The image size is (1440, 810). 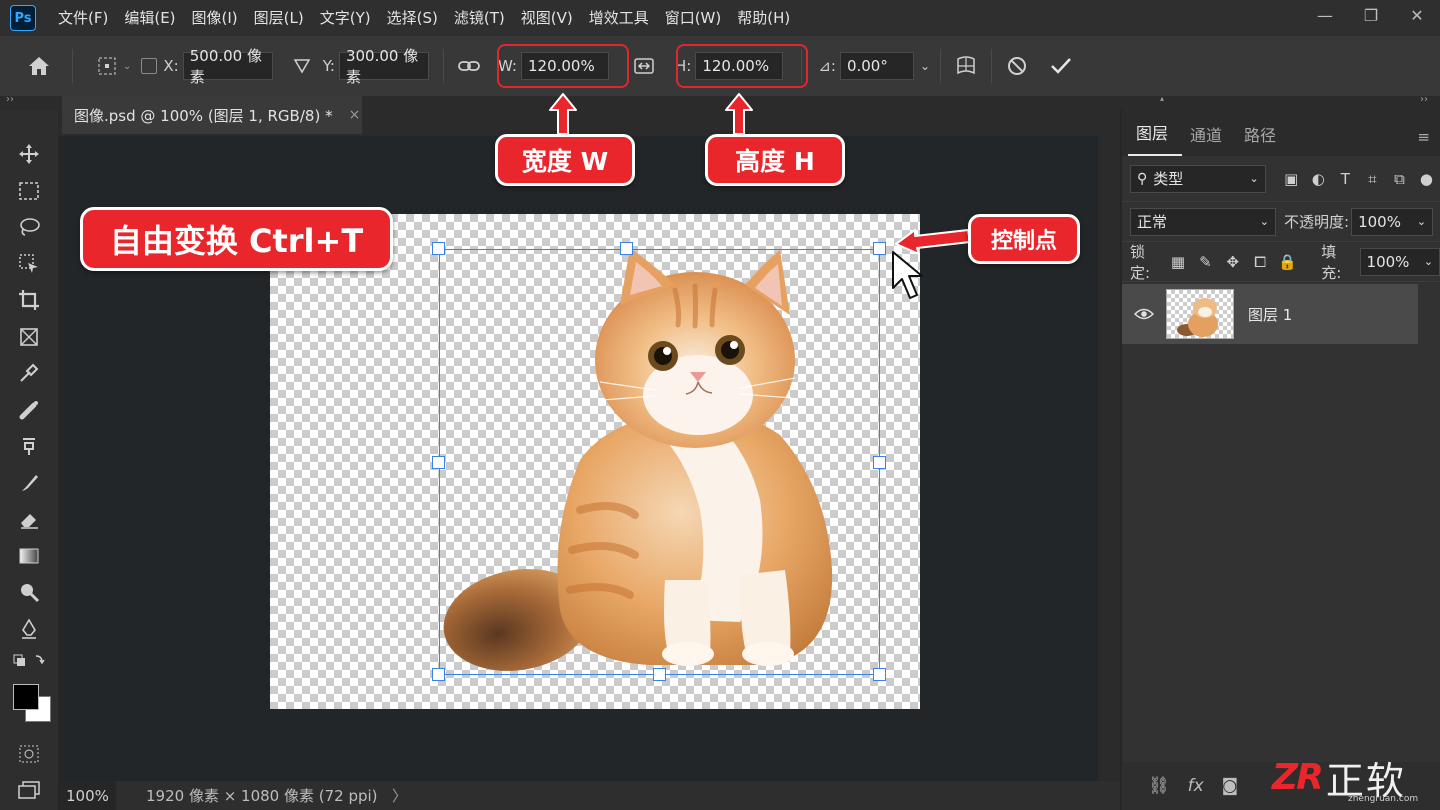 What do you see at coordinates (39, 66) in the screenshot?
I see `home-icon` at bounding box center [39, 66].